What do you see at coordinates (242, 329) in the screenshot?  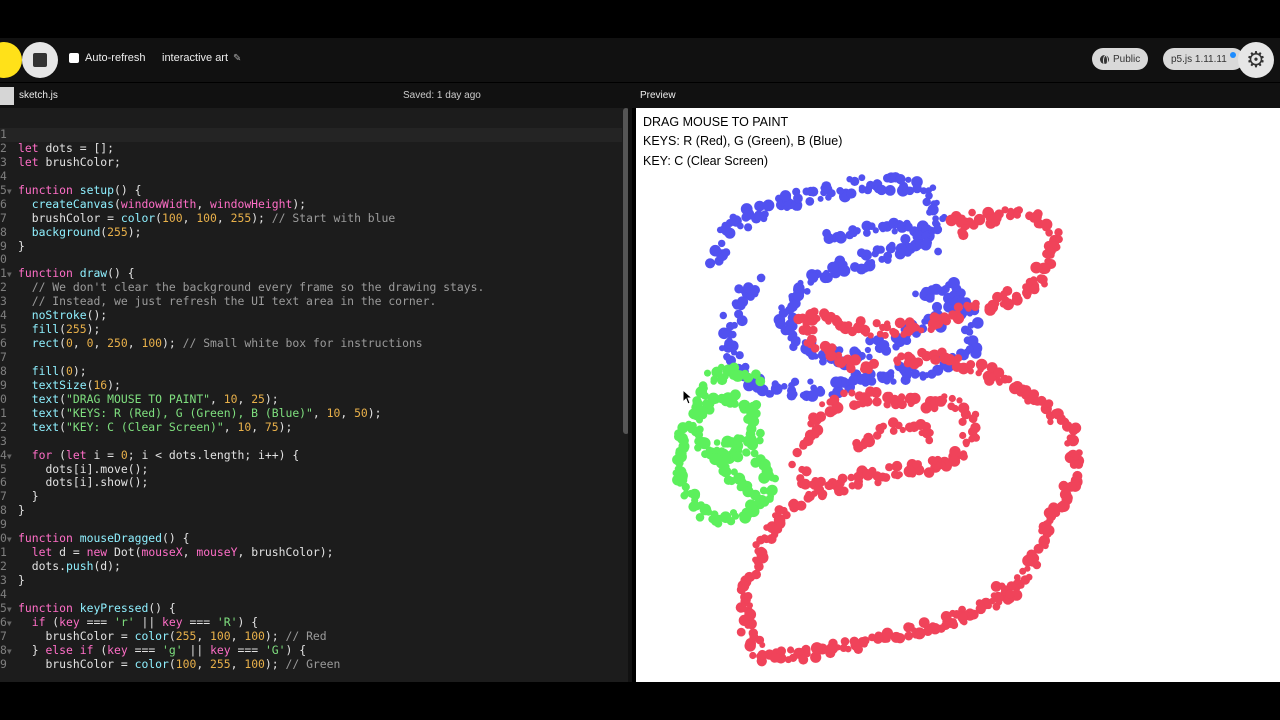 I see `code-line: 5 fill(255);` at bounding box center [242, 329].